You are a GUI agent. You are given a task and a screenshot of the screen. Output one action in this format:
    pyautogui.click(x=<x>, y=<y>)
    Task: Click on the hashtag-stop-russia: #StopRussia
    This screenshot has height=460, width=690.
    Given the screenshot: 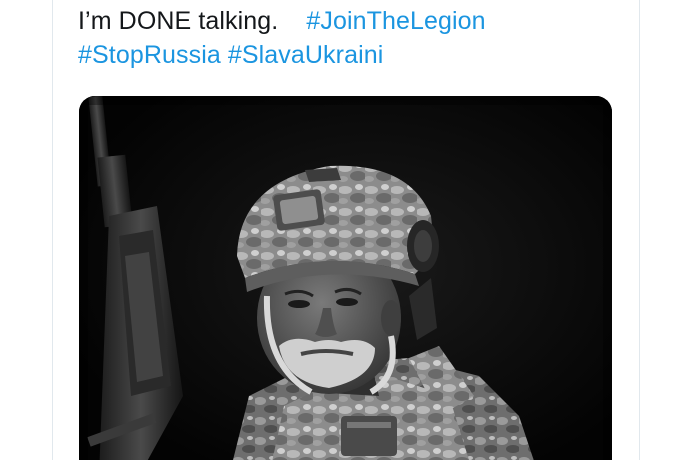 What is the action you would take?
    pyautogui.click(x=149, y=55)
    